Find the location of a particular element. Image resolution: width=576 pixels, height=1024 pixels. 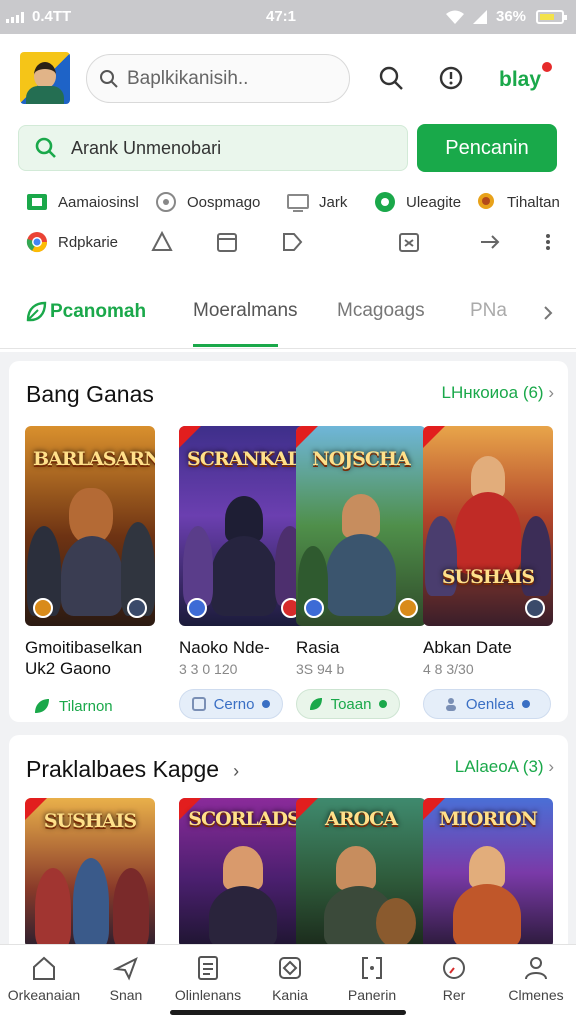

tab-mcagoags: Mcagoags is located at coordinates (381, 311).